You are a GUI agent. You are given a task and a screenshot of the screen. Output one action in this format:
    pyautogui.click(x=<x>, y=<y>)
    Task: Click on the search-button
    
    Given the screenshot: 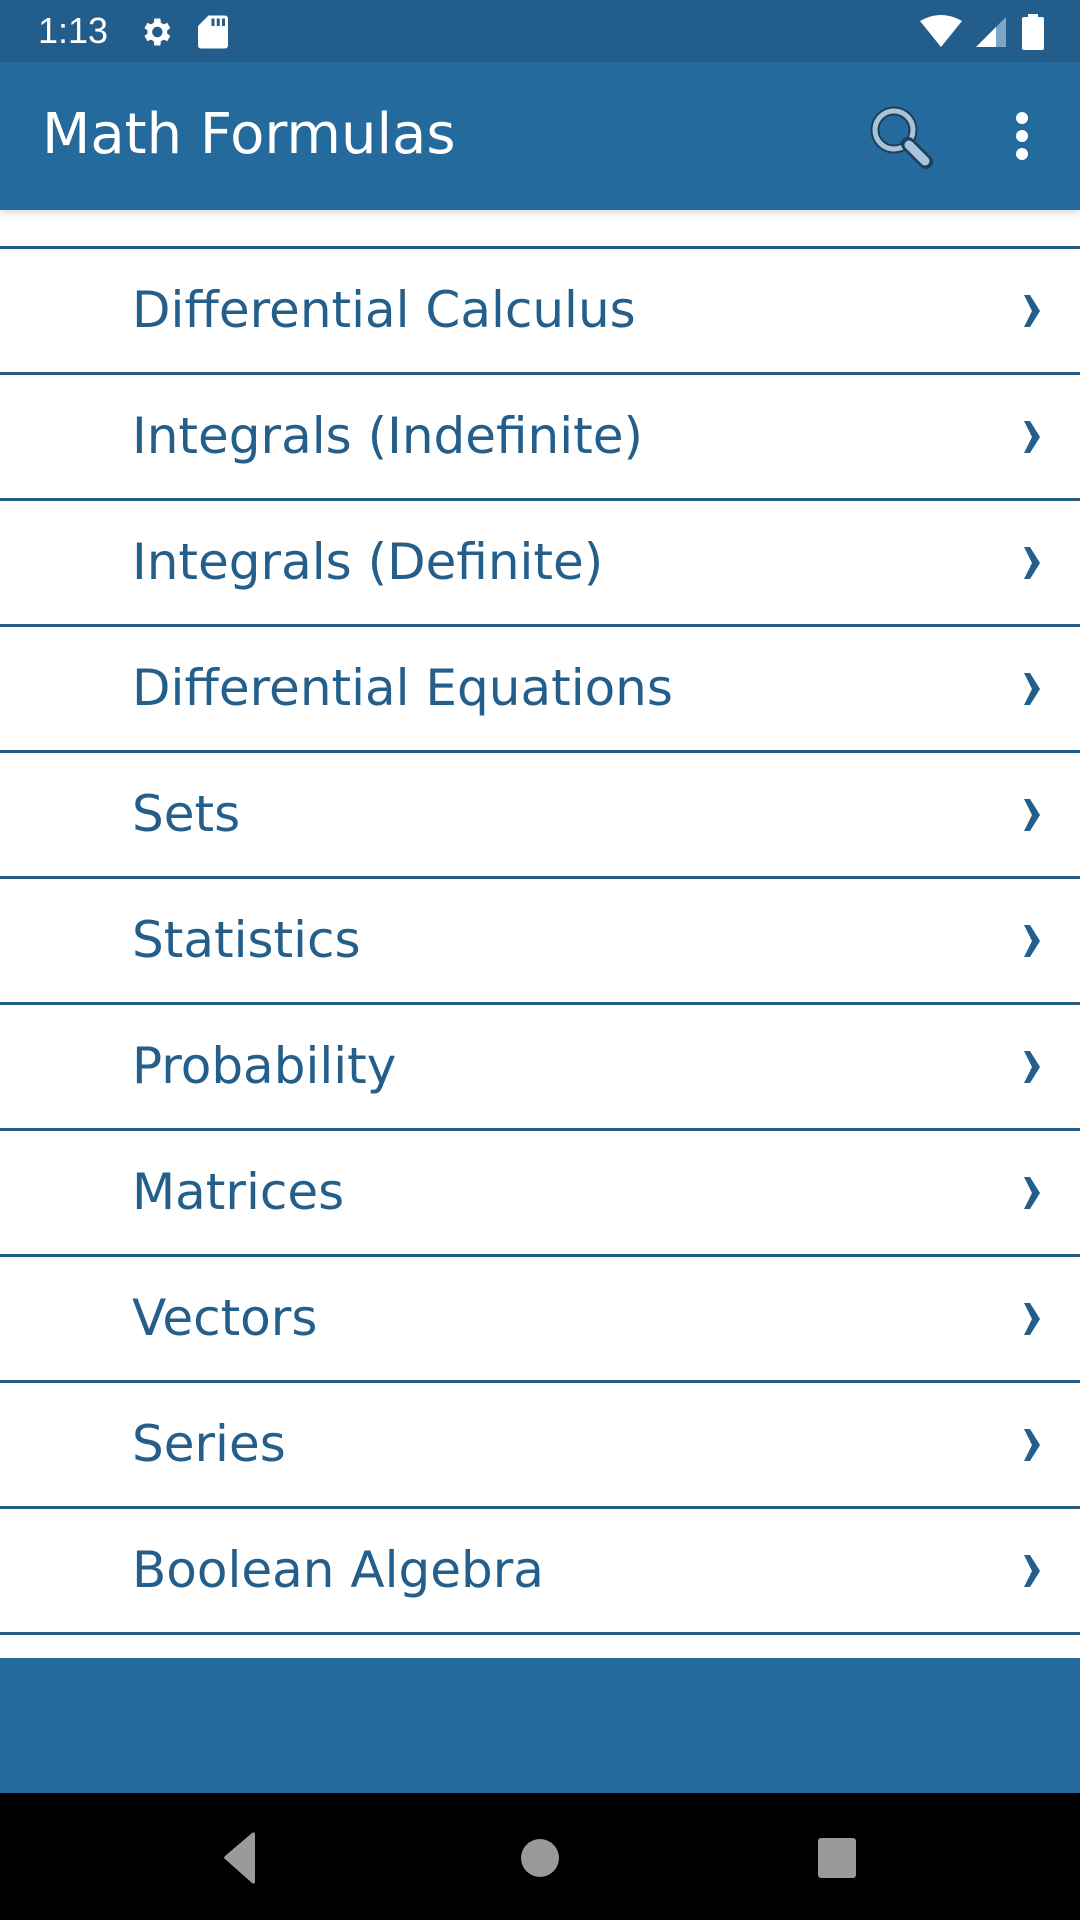 What is the action you would take?
    pyautogui.click(x=901, y=137)
    